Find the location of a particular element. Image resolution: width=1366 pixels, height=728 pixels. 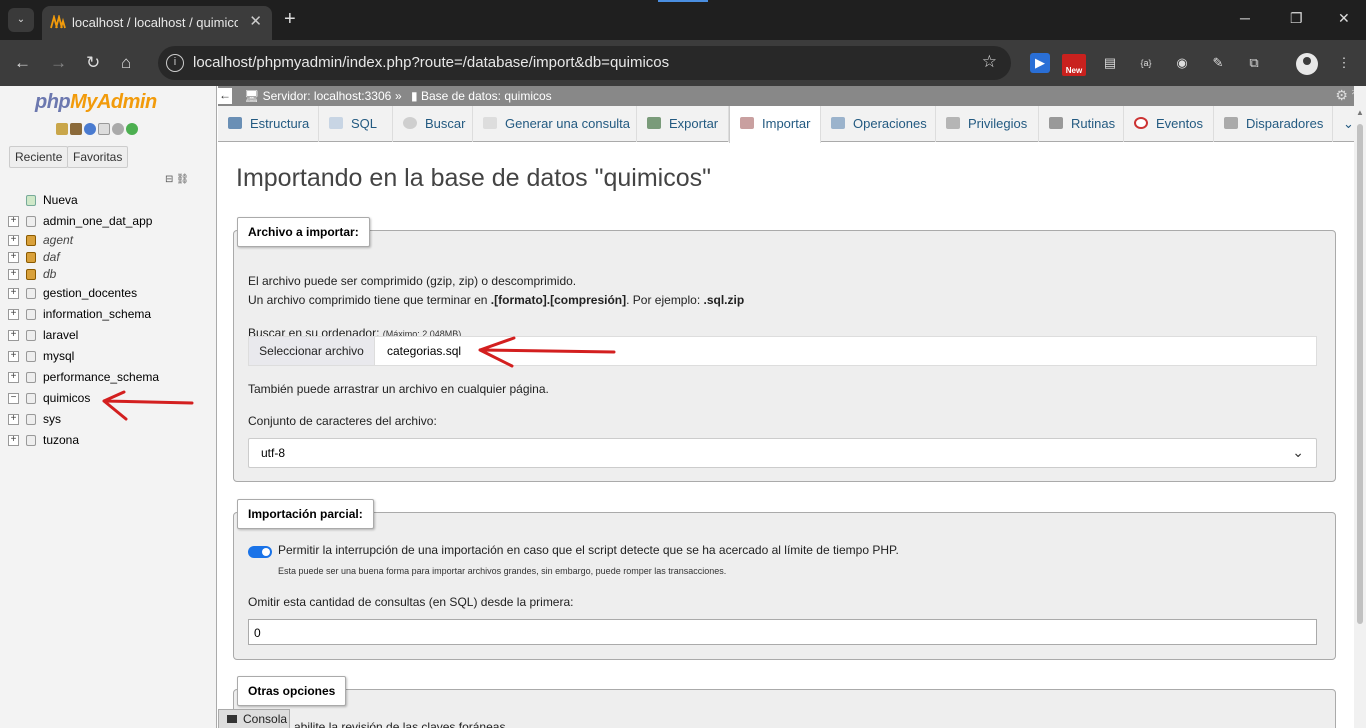

selected-file-name: categorias.sql is located at coordinates (424, 351).